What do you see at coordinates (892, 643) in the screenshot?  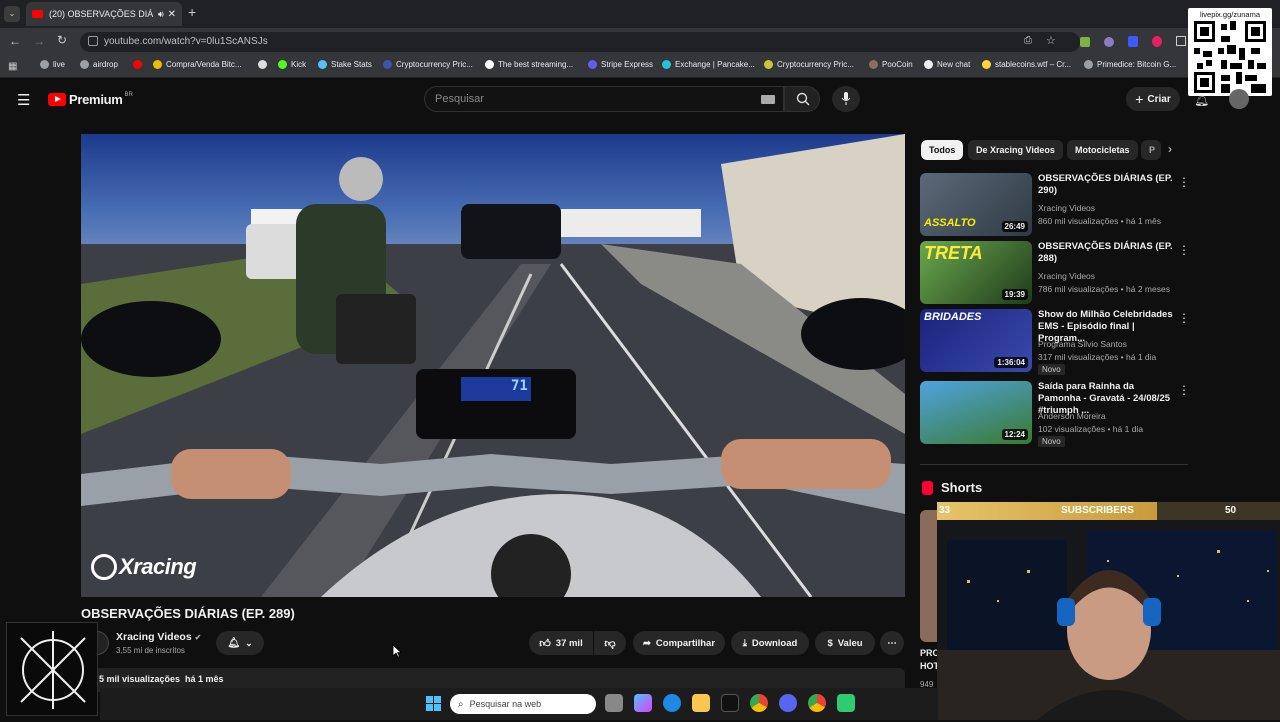 I see `more-actions-button: ⋯` at bounding box center [892, 643].